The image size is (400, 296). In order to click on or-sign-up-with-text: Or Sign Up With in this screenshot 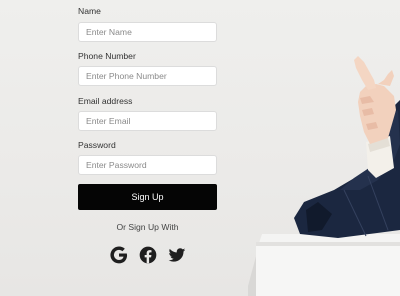, I will do `click(147, 227)`.